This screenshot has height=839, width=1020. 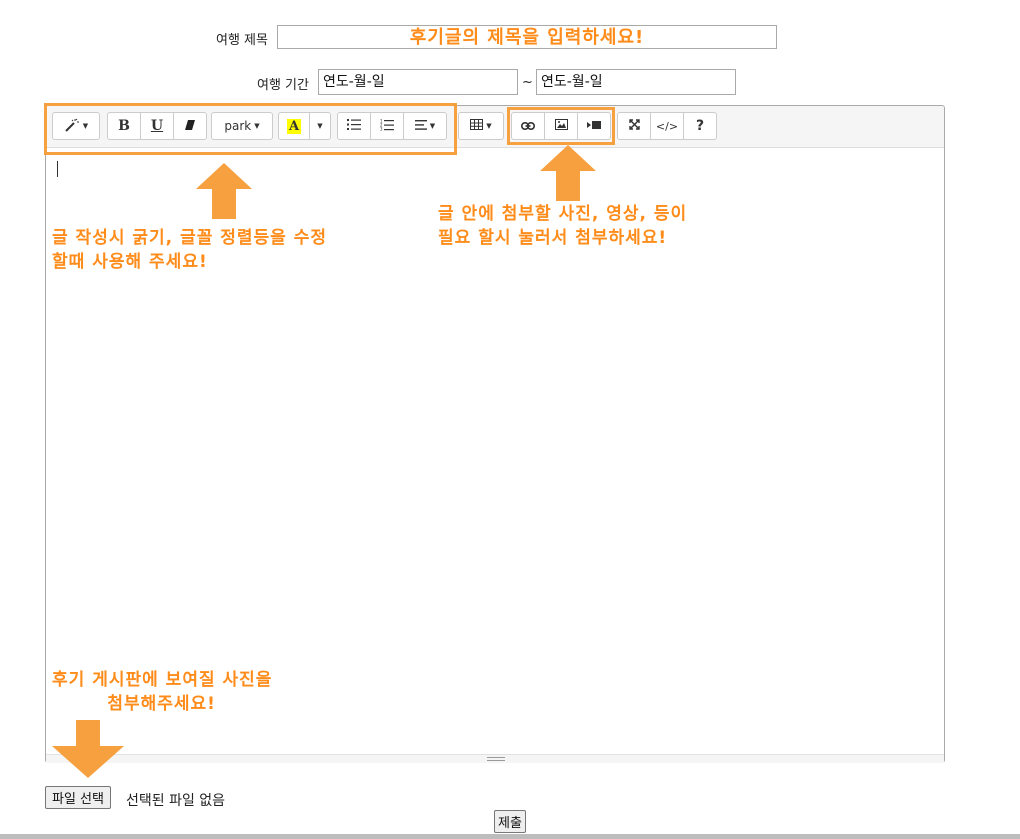 What do you see at coordinates (176, 801) in the screenshot?
I see `file-status-text: 선택된 파일 없음` at bounding box center [176, 801].